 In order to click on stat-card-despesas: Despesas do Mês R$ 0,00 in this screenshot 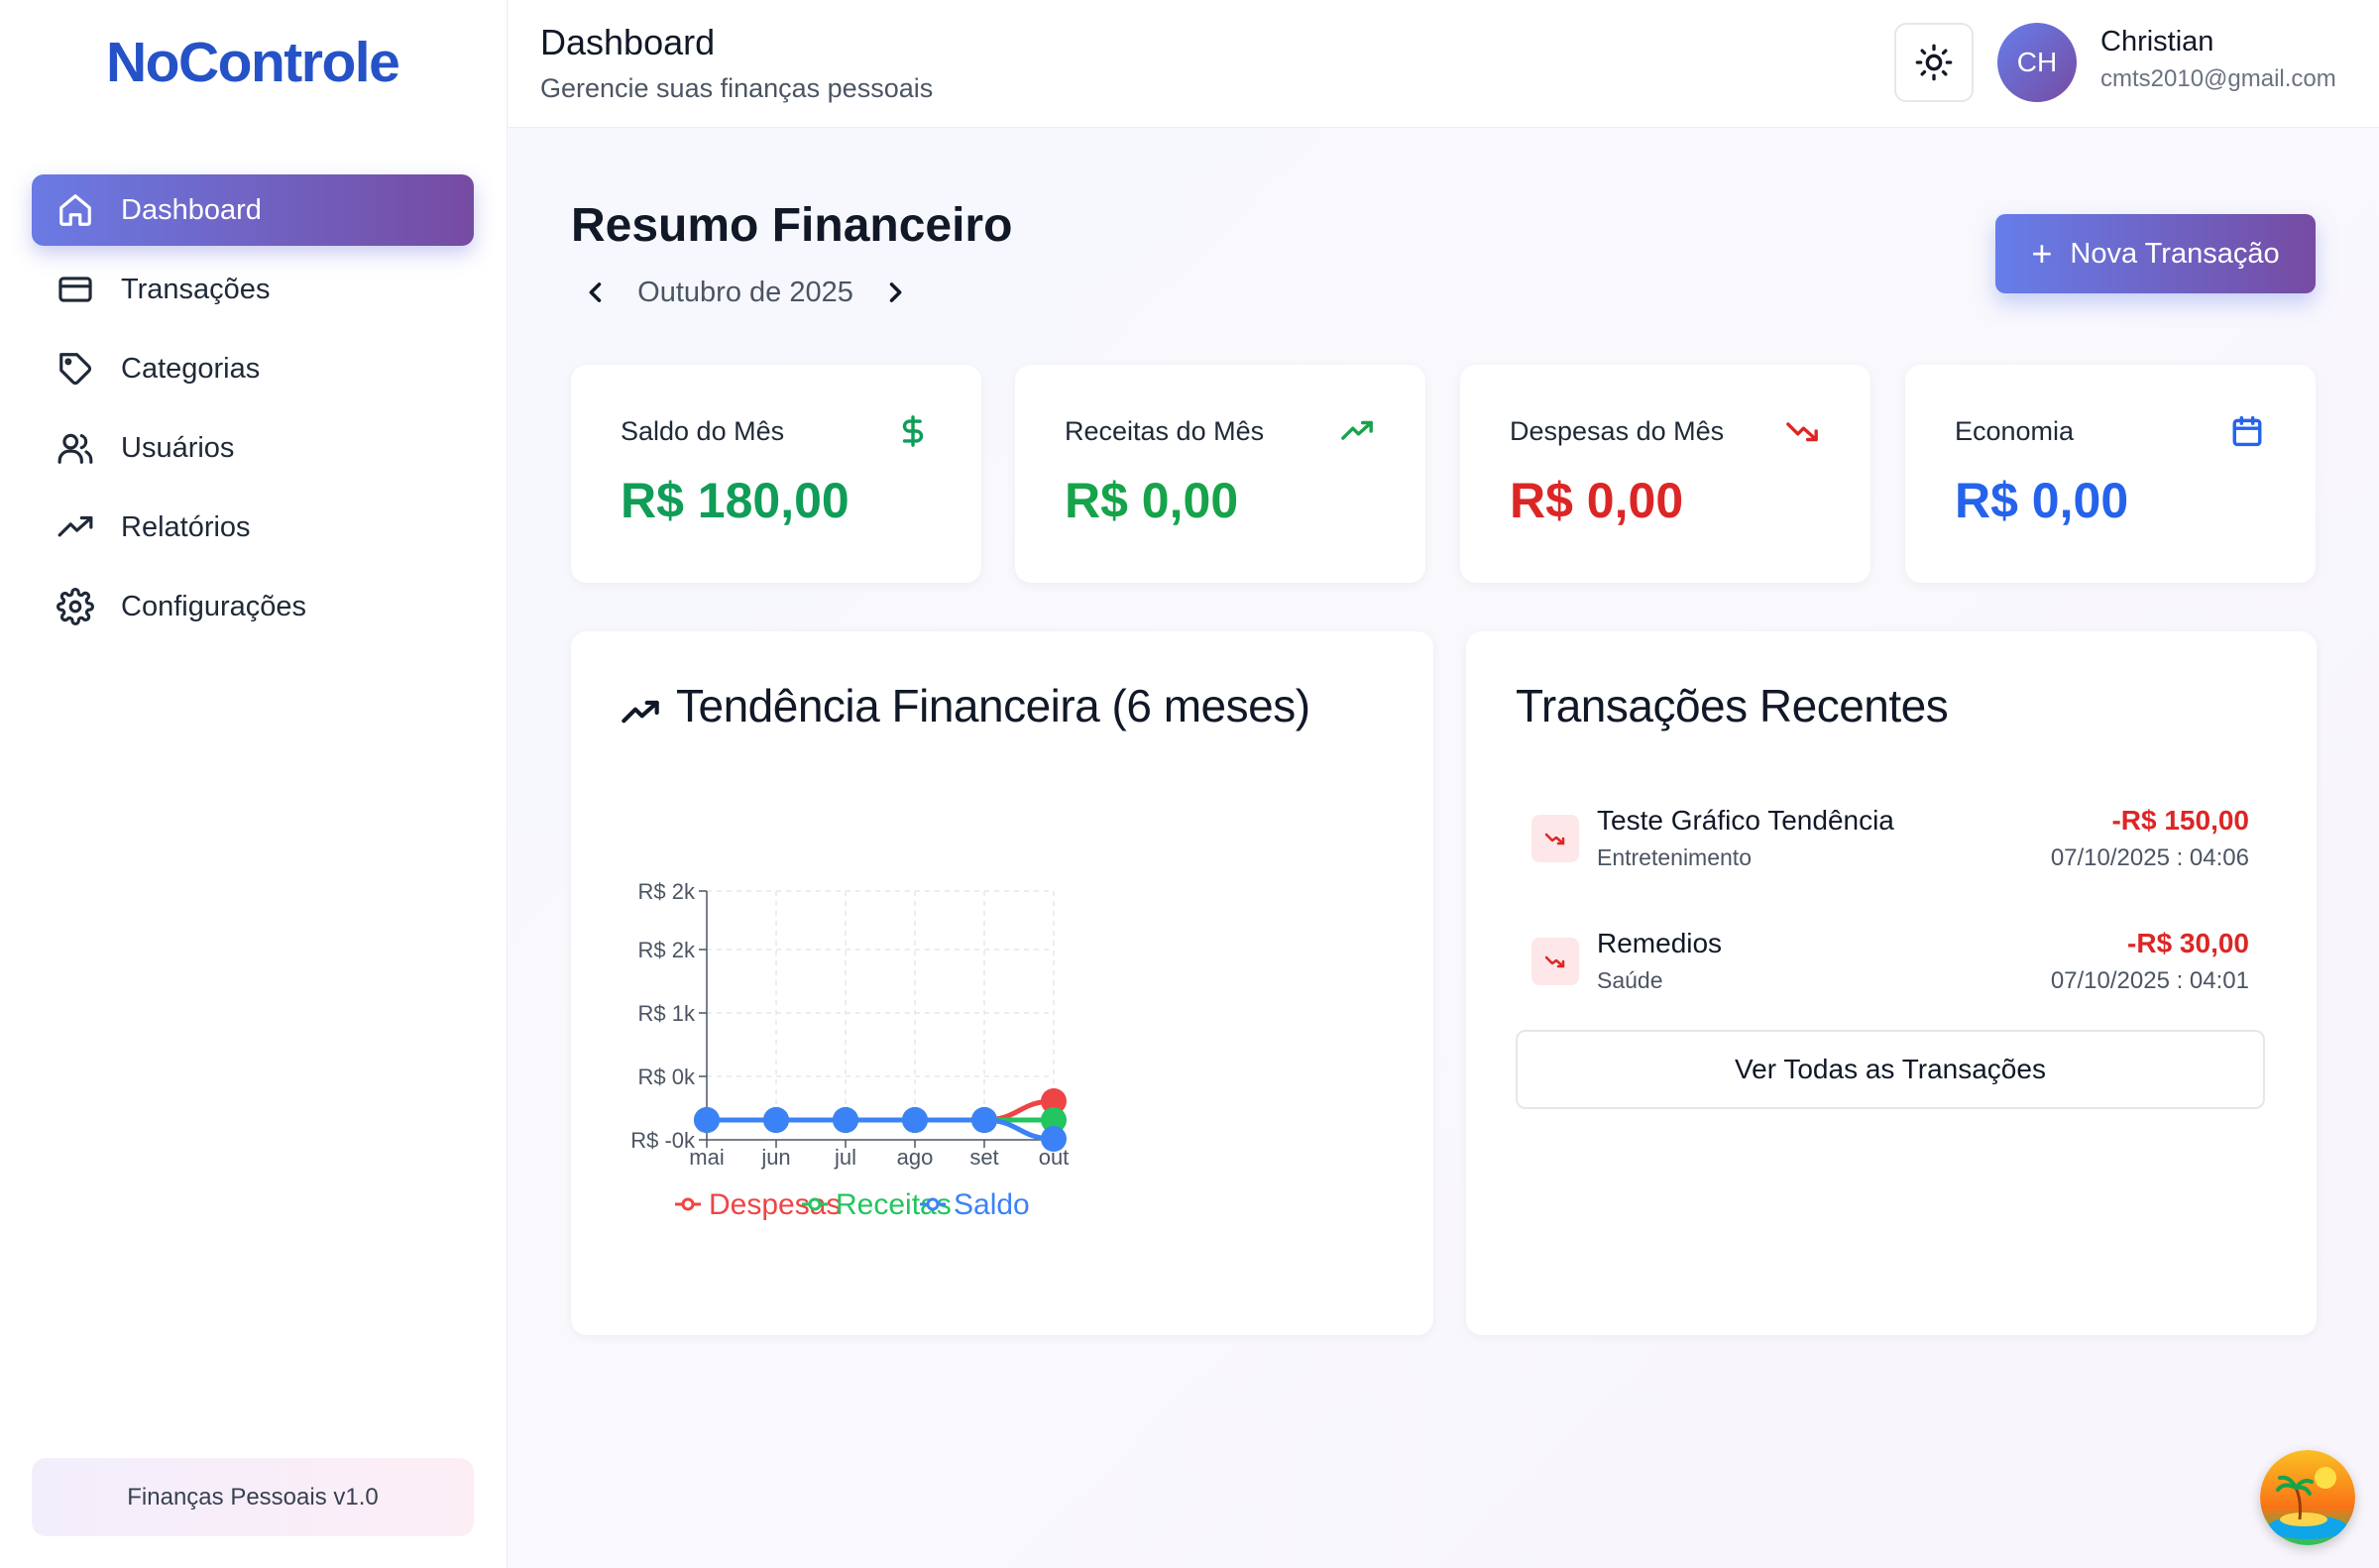, I will do `click(1665, 474)`.